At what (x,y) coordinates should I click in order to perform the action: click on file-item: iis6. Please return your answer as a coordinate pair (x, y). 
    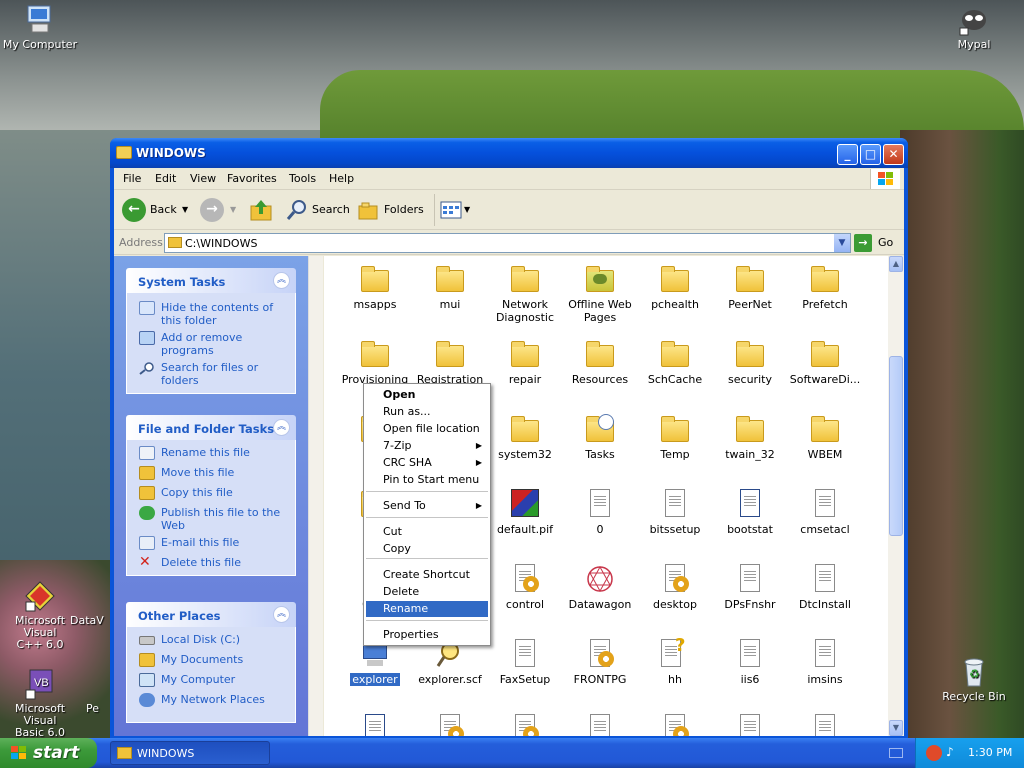
    Looking at the image, I should click on (750, 662).